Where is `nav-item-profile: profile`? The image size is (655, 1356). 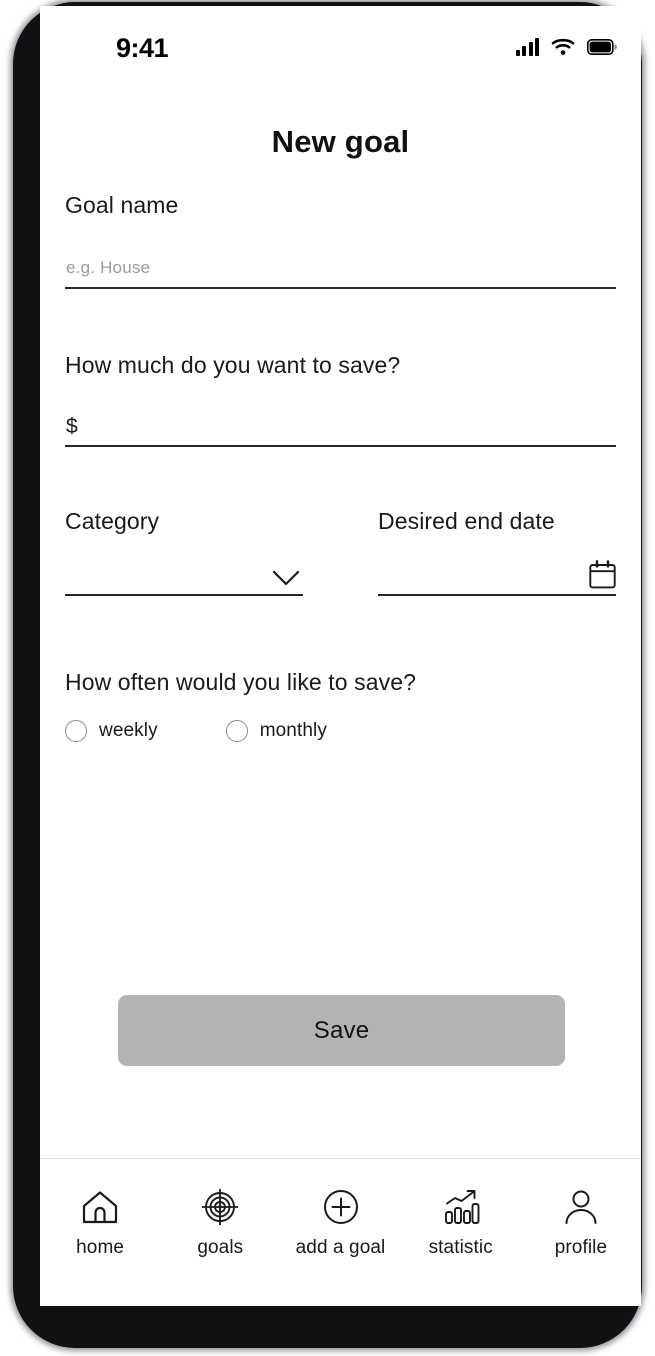 nav-item-profile: profile is located at coordinates (581, 1222).